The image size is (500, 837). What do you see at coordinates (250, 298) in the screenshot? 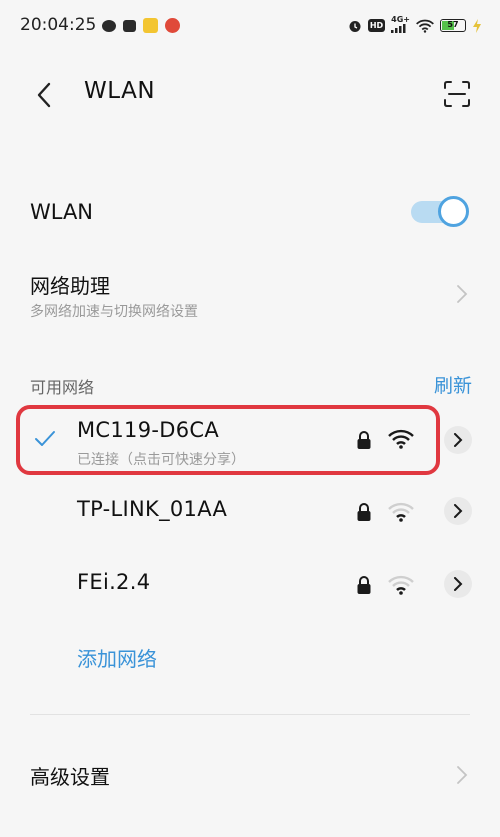
I see `network-assistant-row: 网络助理 多网络加速与切换网络设置` at bounding box center [250, 298].